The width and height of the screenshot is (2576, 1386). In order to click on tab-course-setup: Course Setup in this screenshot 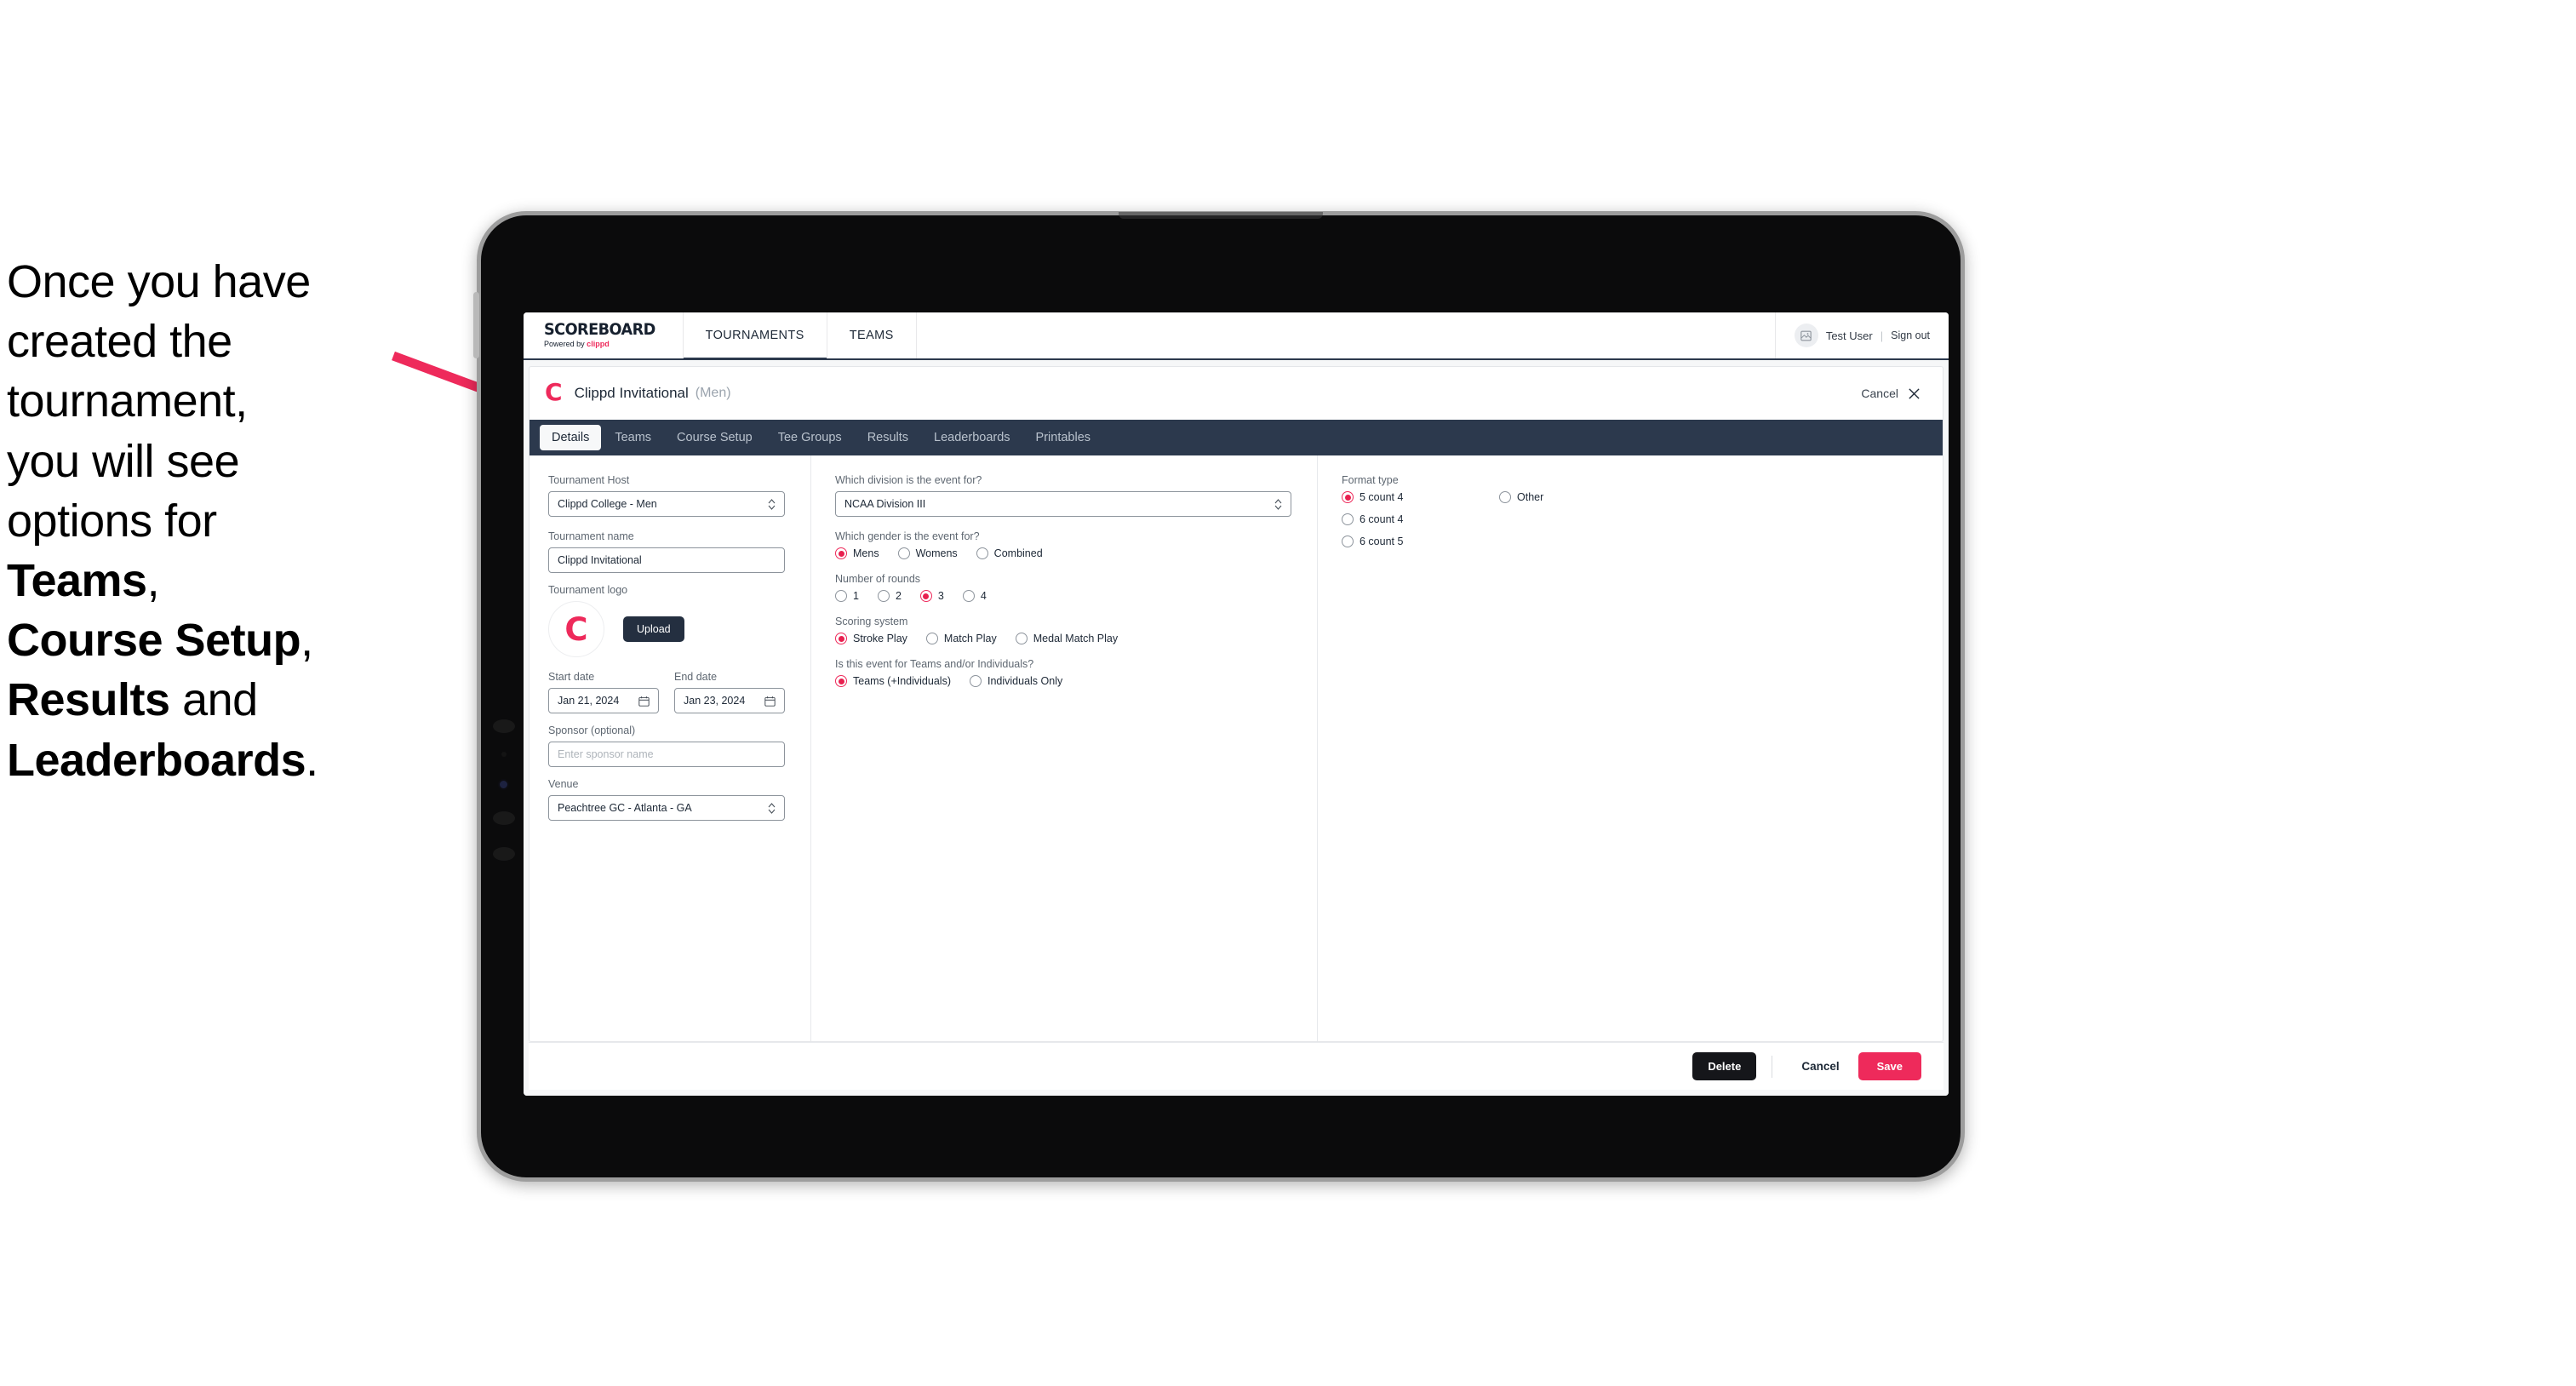, I will do `click(715, 437)`.